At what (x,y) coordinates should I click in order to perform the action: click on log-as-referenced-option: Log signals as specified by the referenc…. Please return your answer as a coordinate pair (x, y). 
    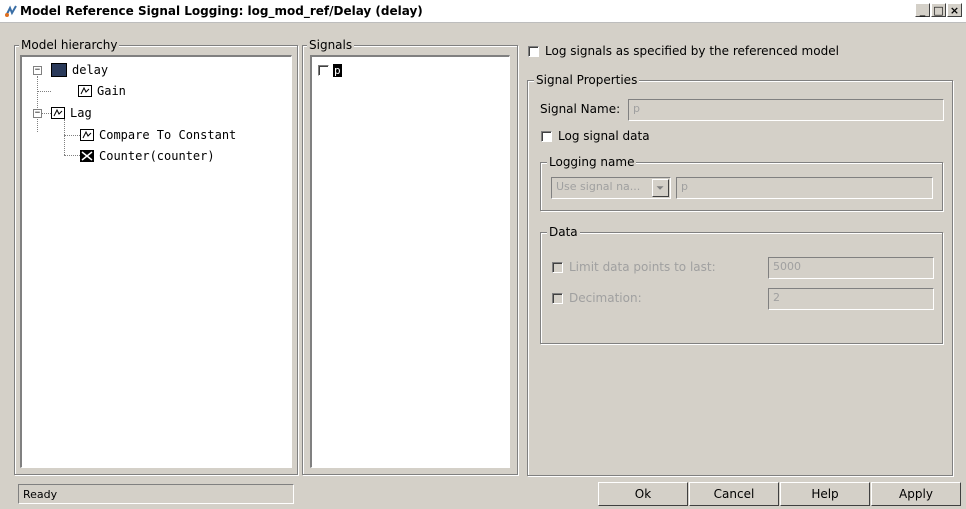
    Looking at the image, I should click on (683, 51).